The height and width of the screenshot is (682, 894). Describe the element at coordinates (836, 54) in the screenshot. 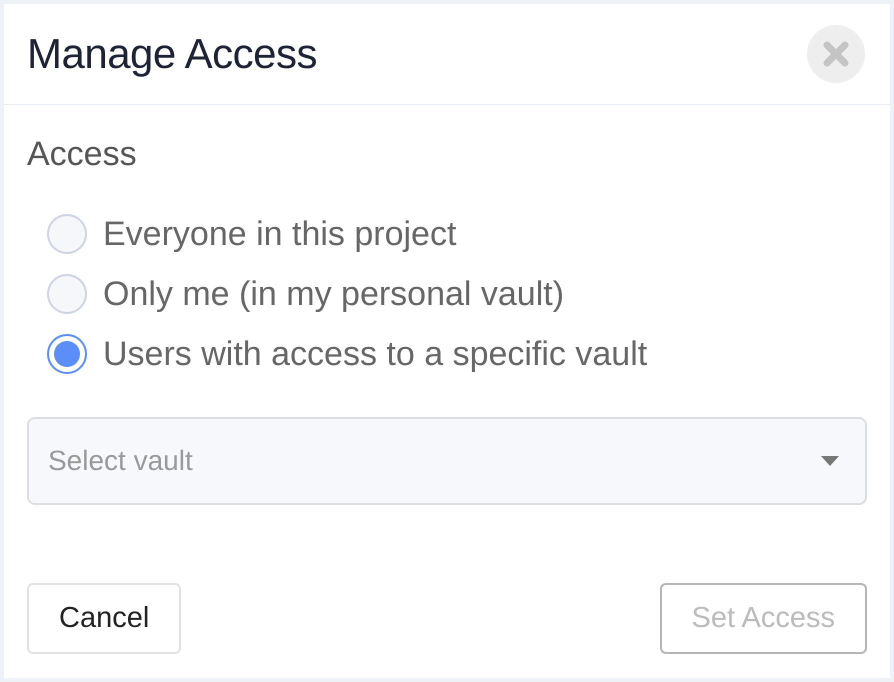

I see `close-icon` at that location.